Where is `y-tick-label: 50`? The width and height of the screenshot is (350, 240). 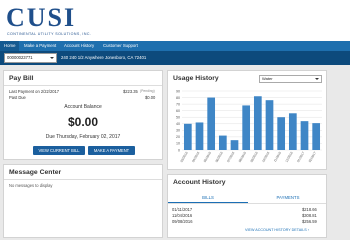 y-tick-label: 50 is located at coordinates (178, 118).